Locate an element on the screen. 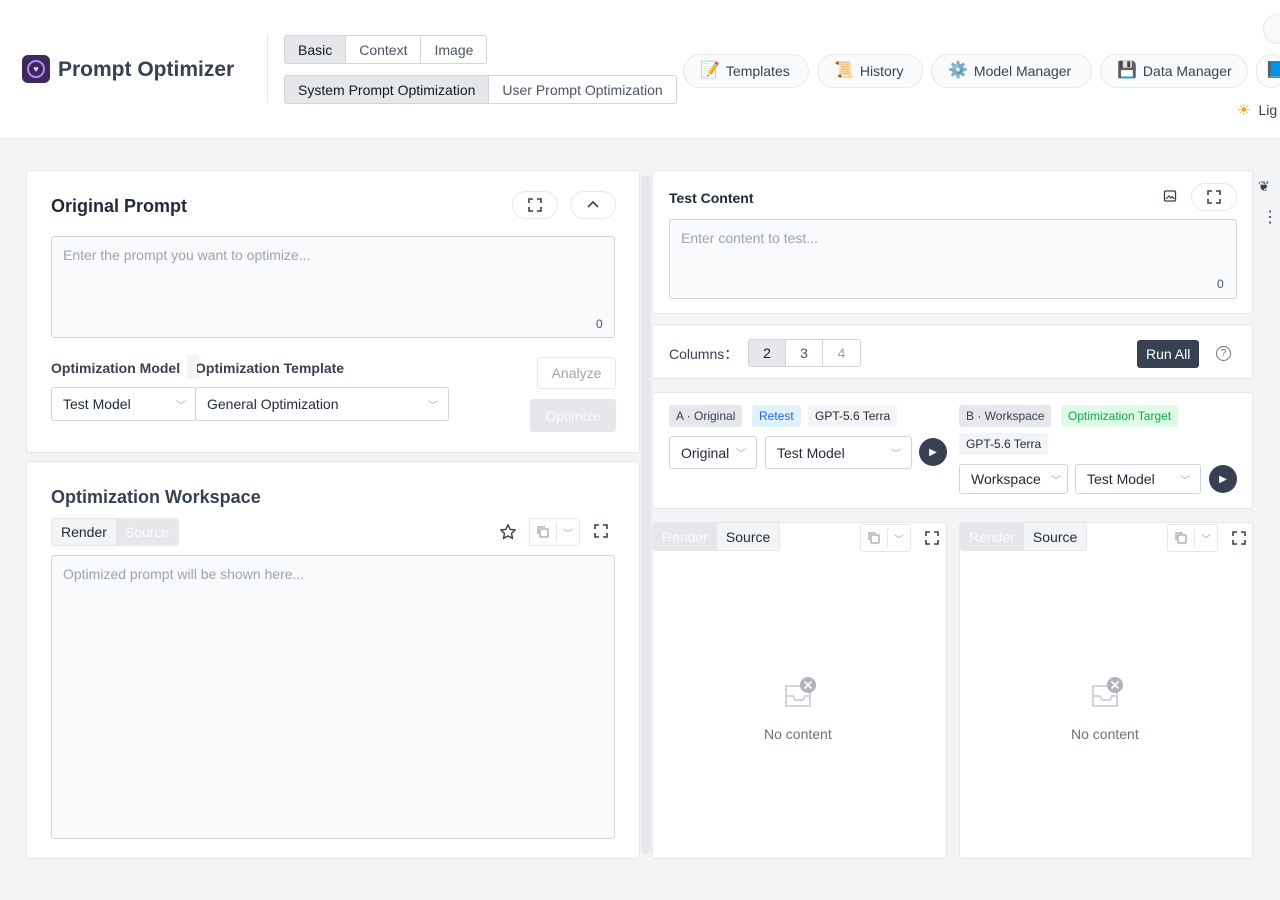  tab-image: Image is located at coordinates (453, 49).